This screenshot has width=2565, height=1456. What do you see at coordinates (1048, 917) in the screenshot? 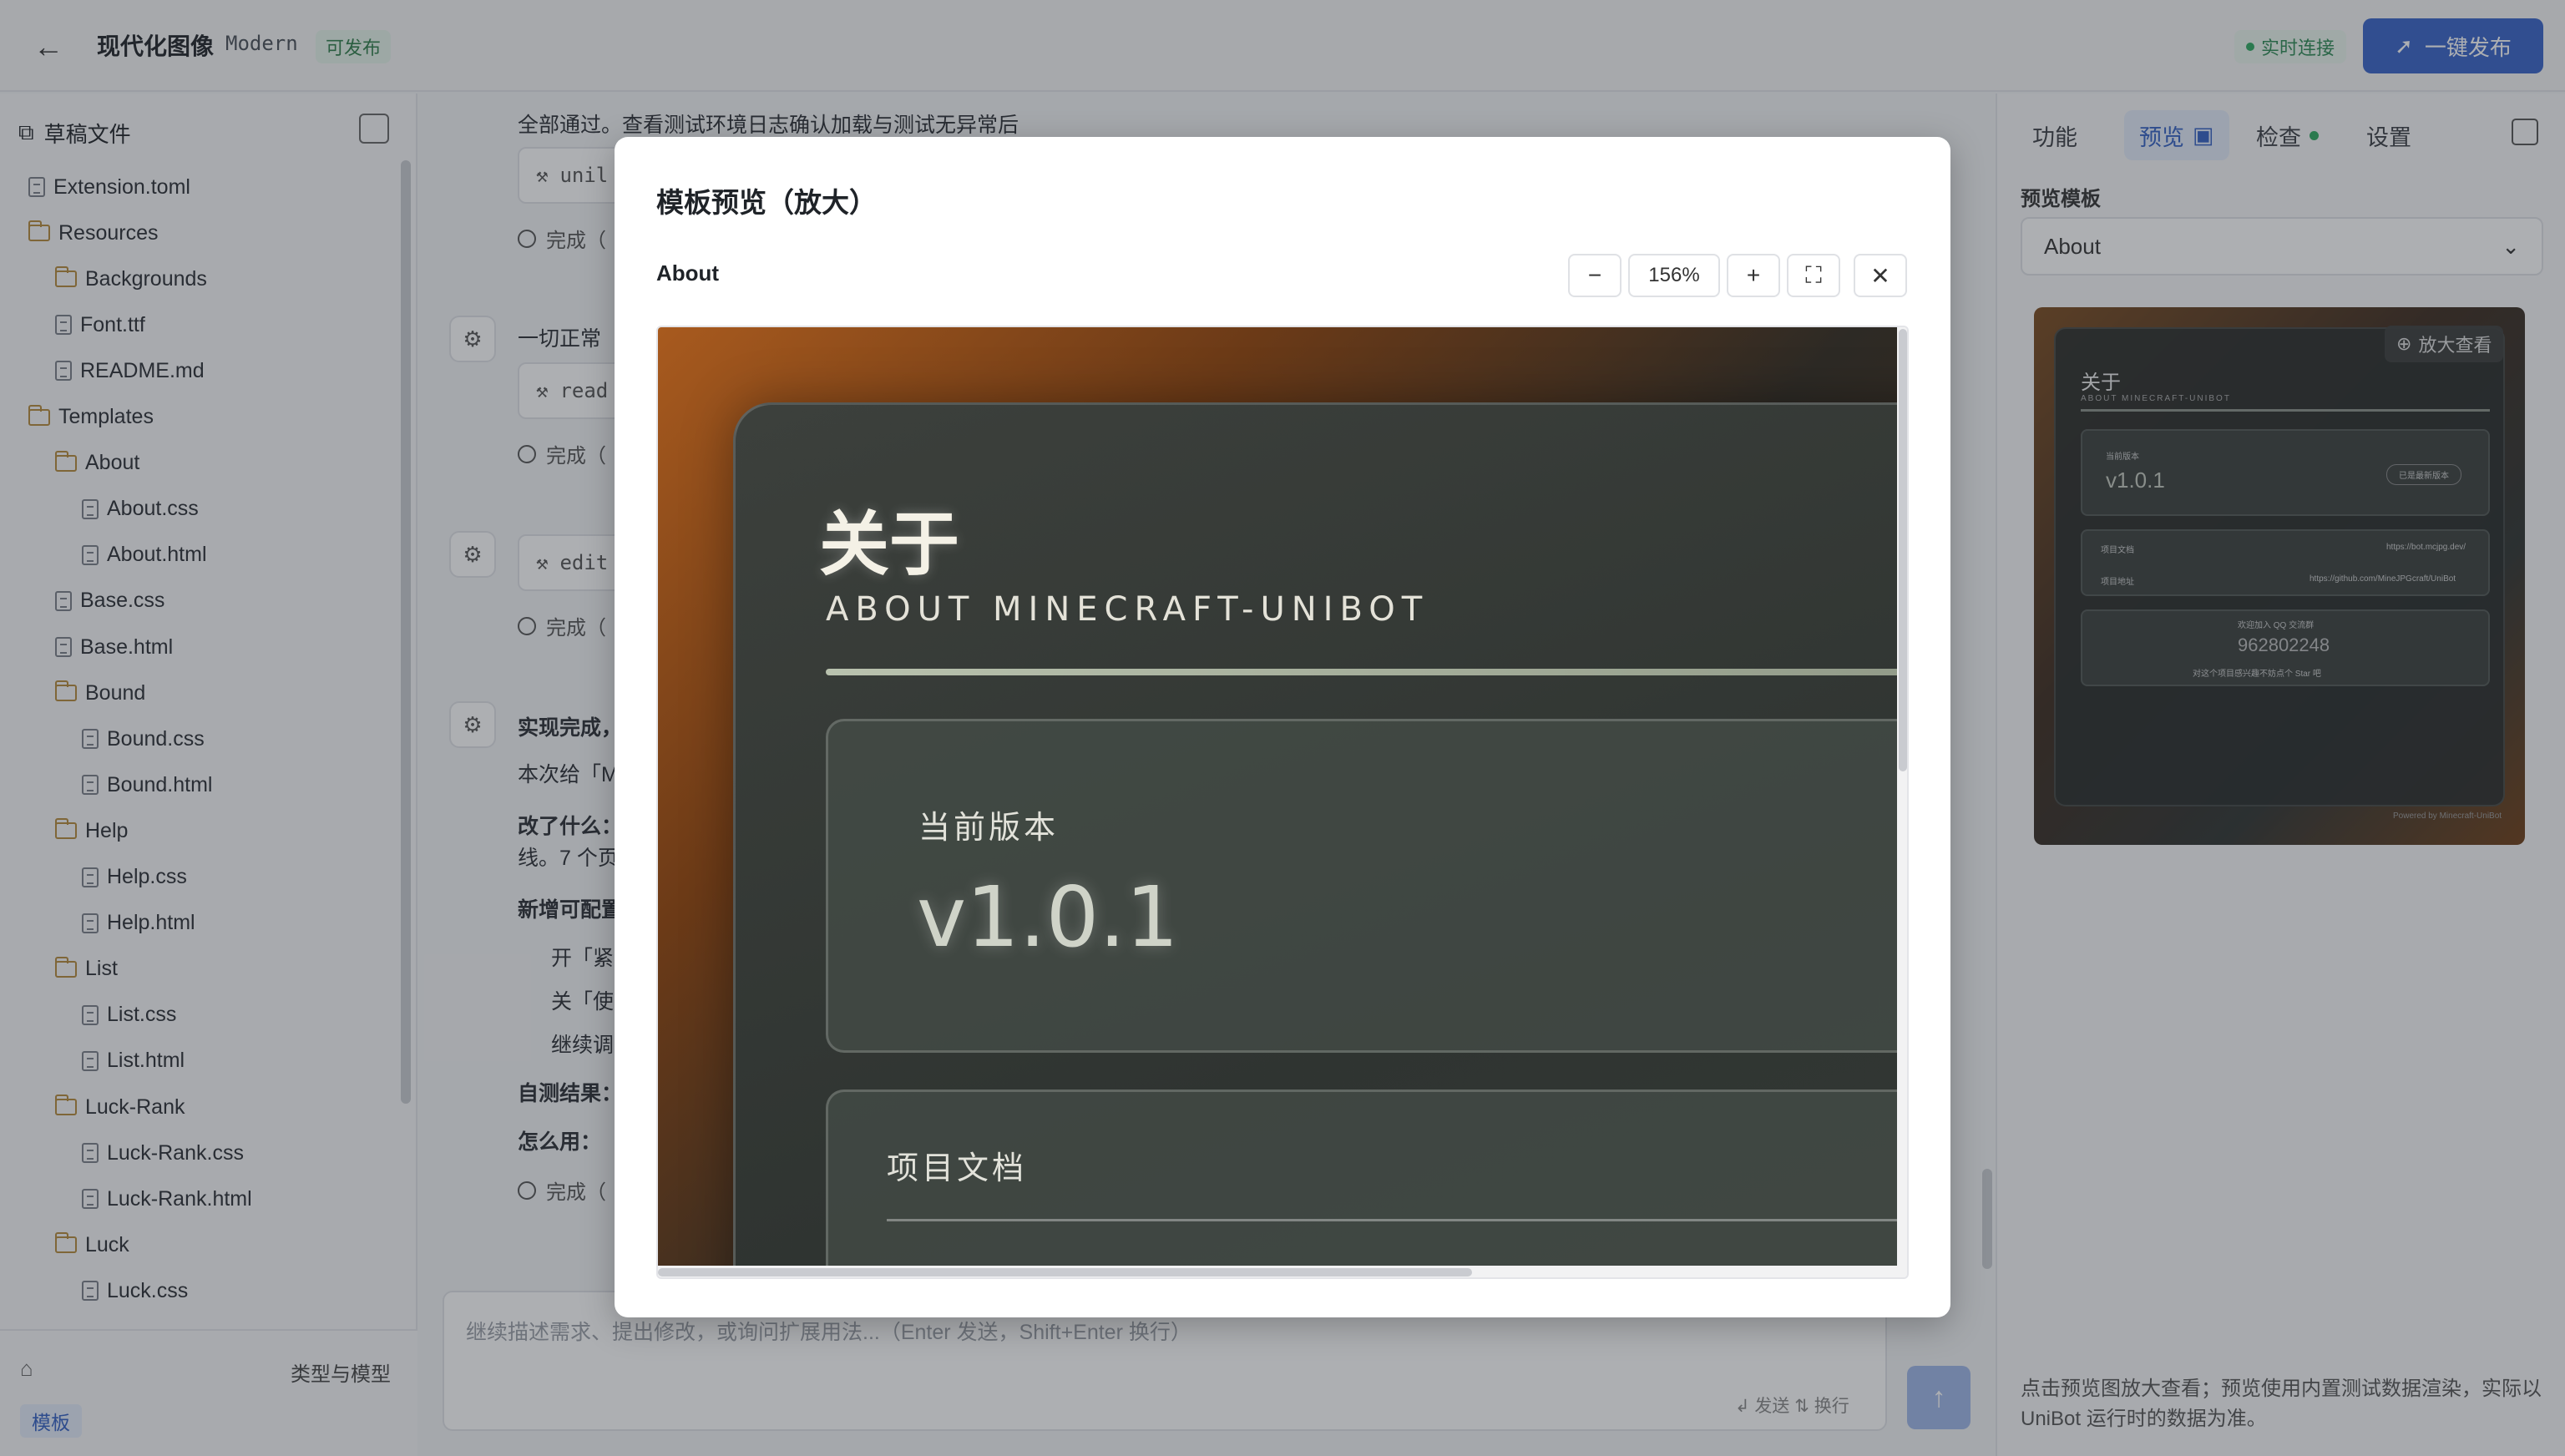
I see `version-value: v1.0.1` at bounding box center [1048, 917].